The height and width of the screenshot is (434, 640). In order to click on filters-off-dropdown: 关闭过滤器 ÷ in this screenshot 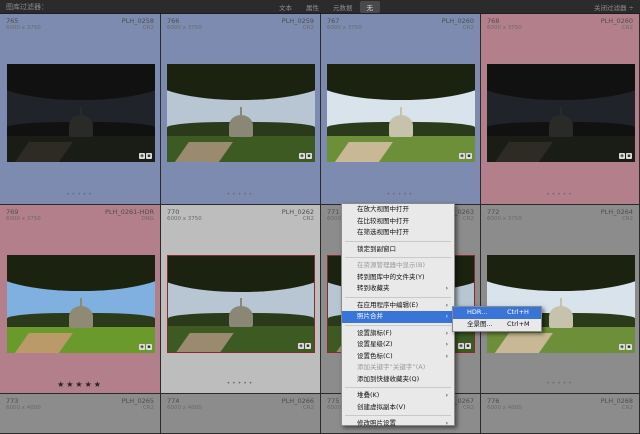, I will do `click(614, 7)`.